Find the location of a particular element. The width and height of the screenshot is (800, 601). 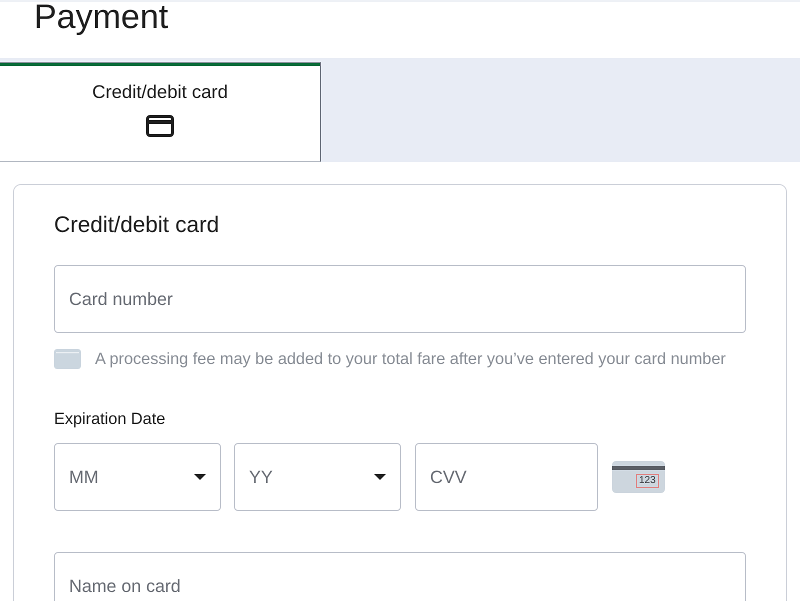

cvv-example-text: 123 is located at coordinates (647, 481).